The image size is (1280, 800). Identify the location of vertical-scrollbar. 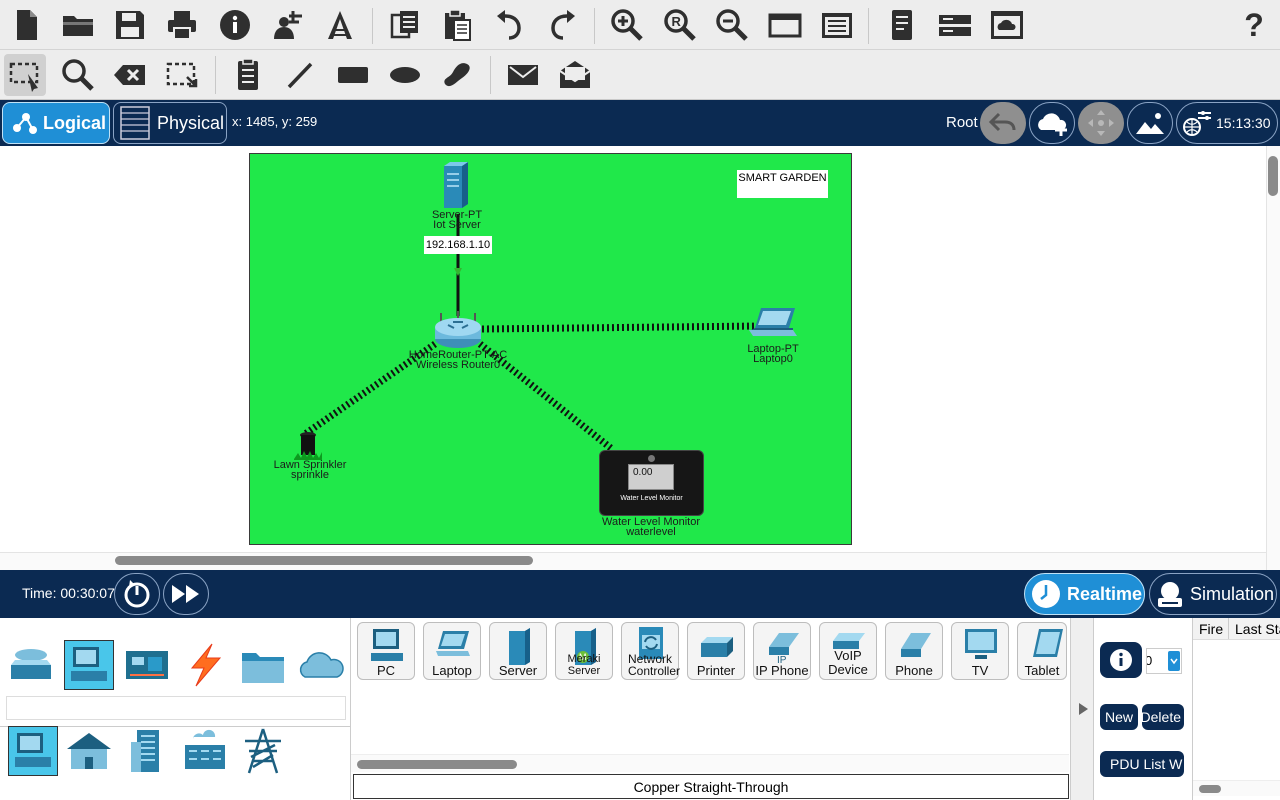
(1273, 358).